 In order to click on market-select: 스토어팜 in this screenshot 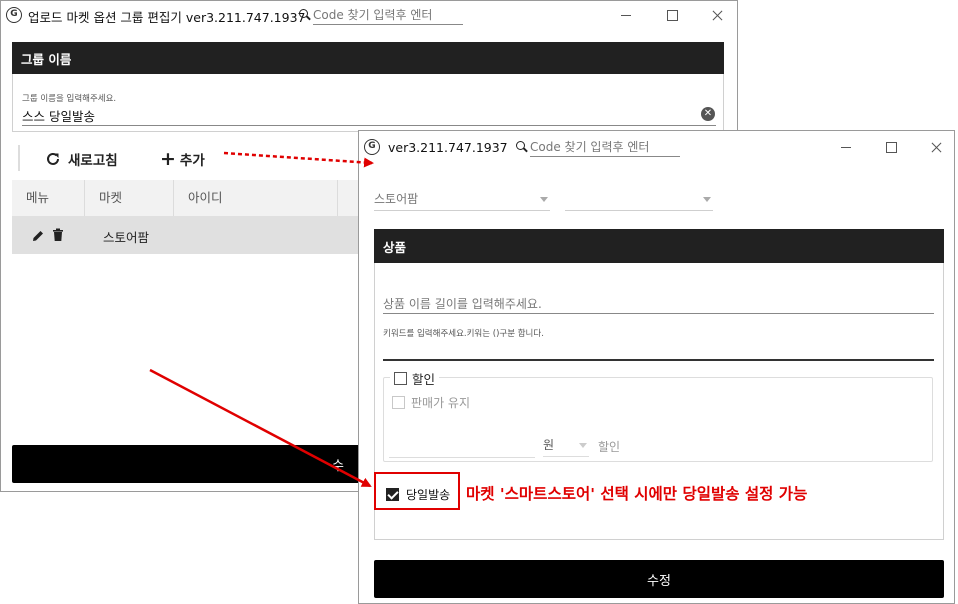, I will do `click(462, 200)`.